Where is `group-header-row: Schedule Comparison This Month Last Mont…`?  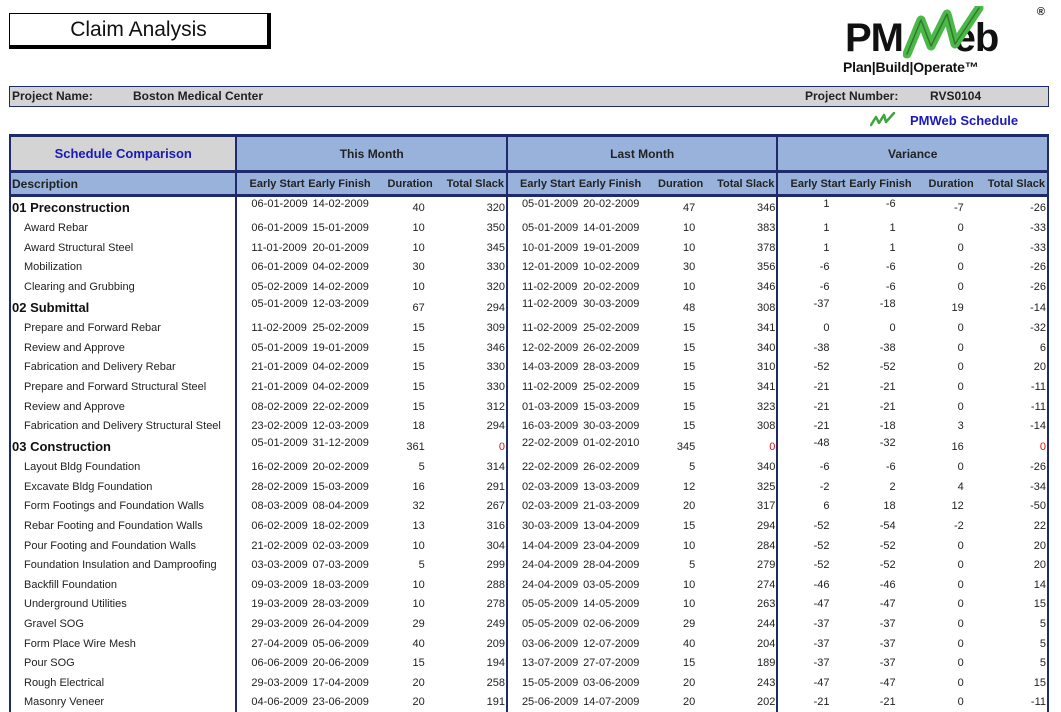
group-header-row: Schedule Comparison This Month Last Mont… is located at coordinates (528, 153).